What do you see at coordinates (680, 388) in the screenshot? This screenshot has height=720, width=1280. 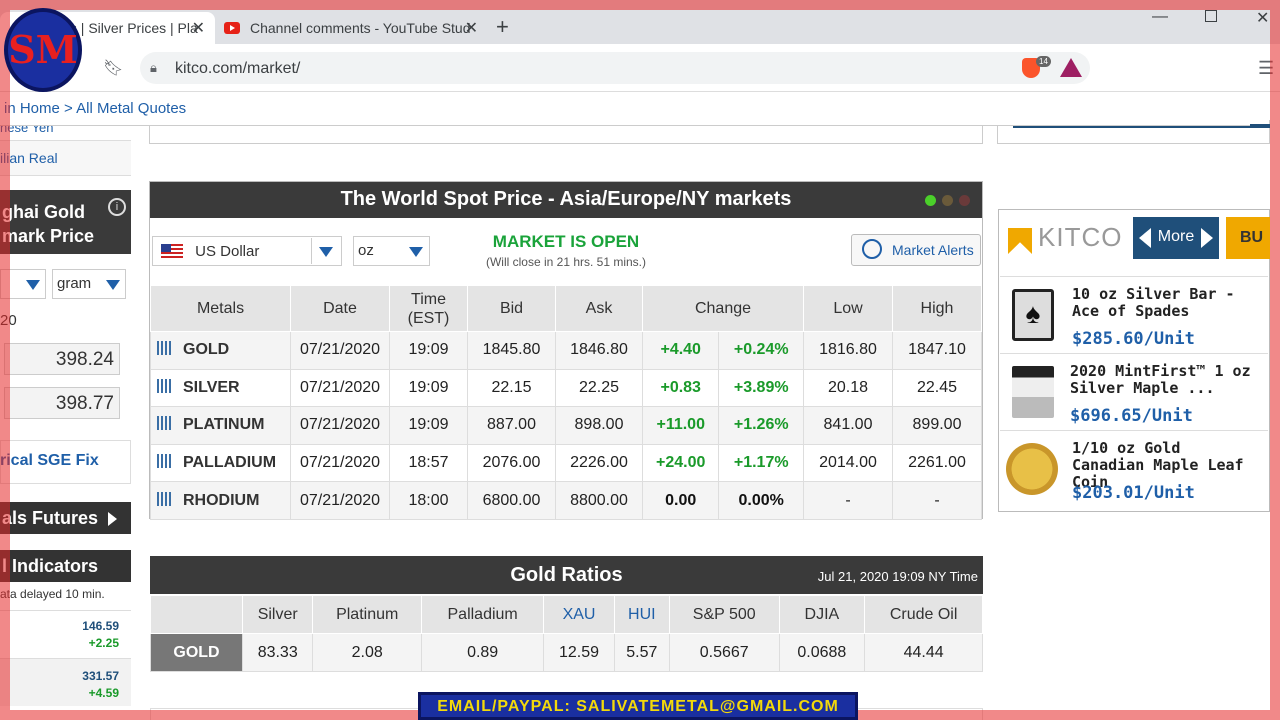 I see `metal-change: +0.83` at bounding box center [680, 388].